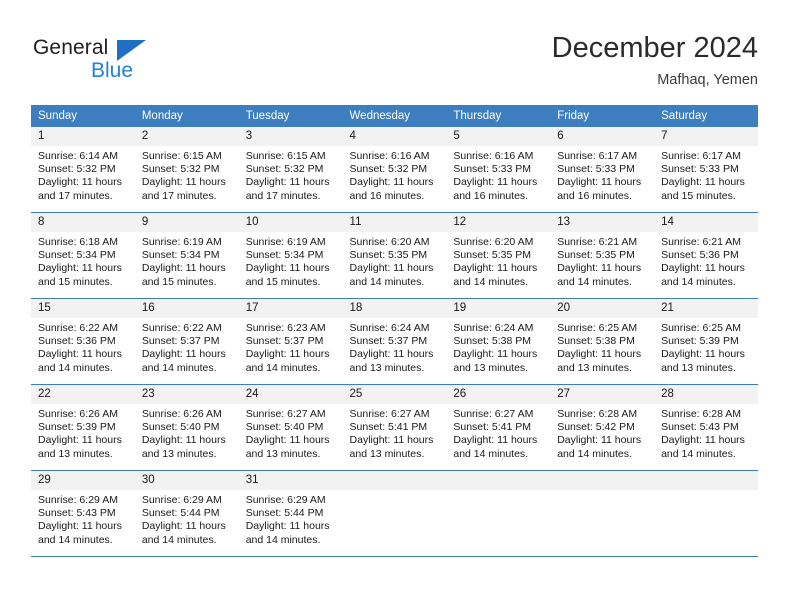 Image resolution: width=792 pixels, height=612 pixels. I want to click on day-number: 19, so click(498, 308).